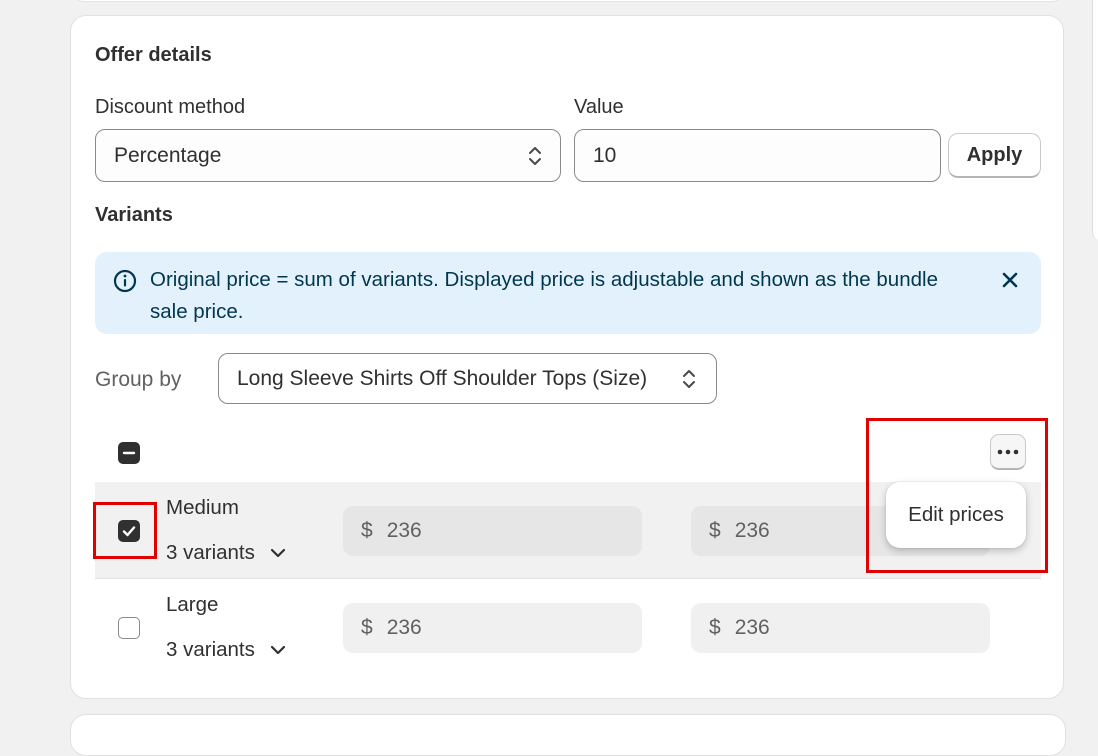 The image size is (1098, 756). What do you see at coordinates (568, 1) in the screenshot?
I see `previous-card` at bounding box center [568, 1].